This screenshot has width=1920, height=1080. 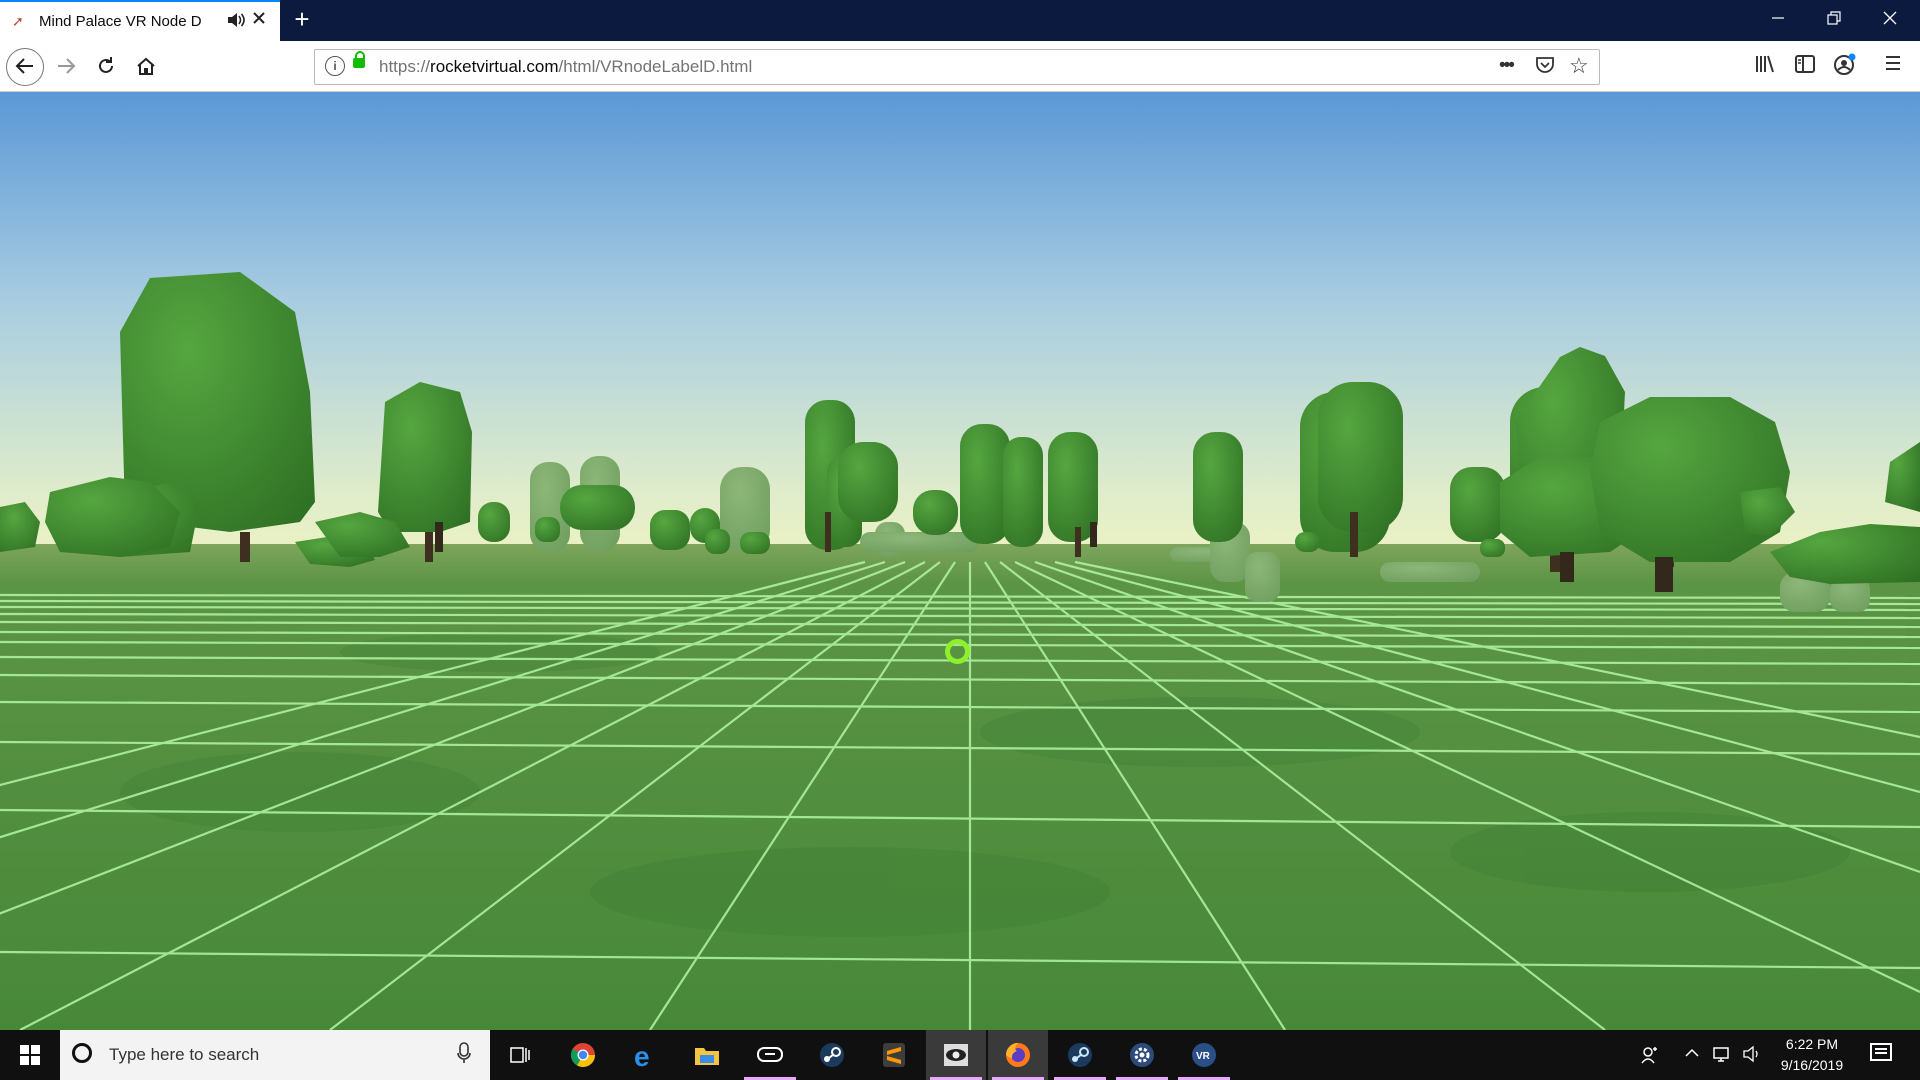 I want to click on chrome-app, so click(x=583, y=1055).